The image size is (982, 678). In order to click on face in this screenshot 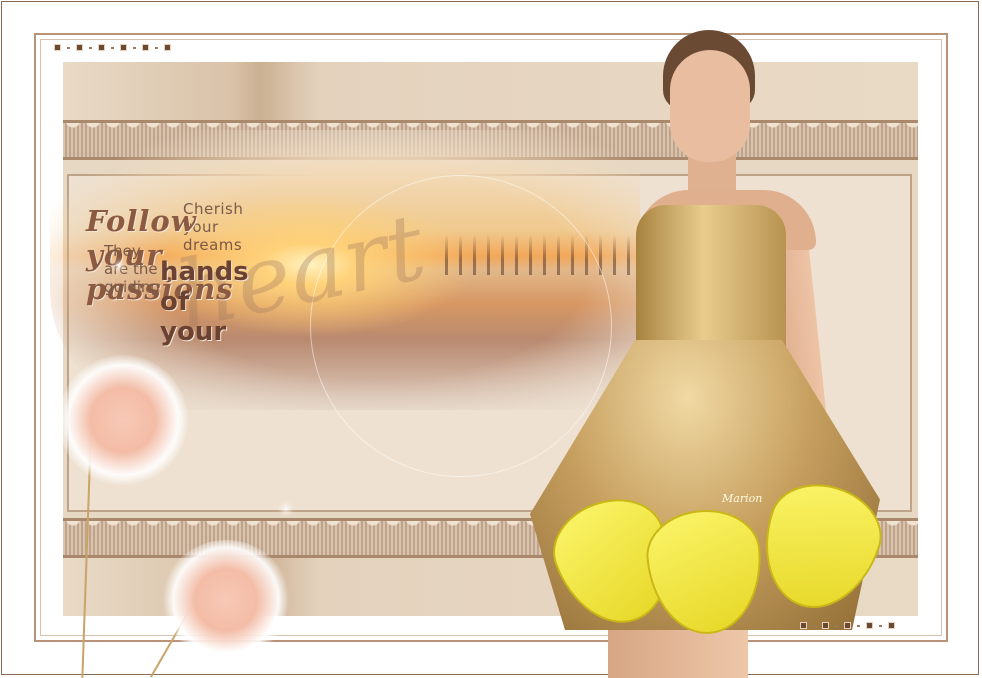, I will do `click(710, 106)`.